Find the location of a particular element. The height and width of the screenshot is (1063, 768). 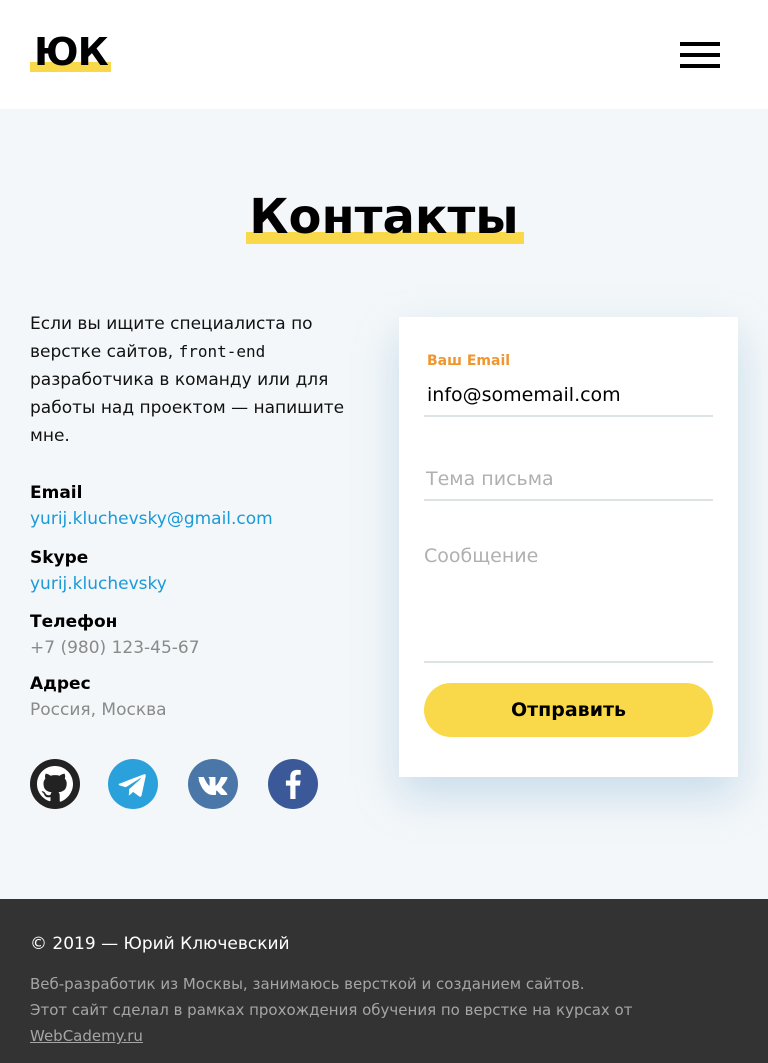

phone-label: Телефон is located at coordinates (74, 622).